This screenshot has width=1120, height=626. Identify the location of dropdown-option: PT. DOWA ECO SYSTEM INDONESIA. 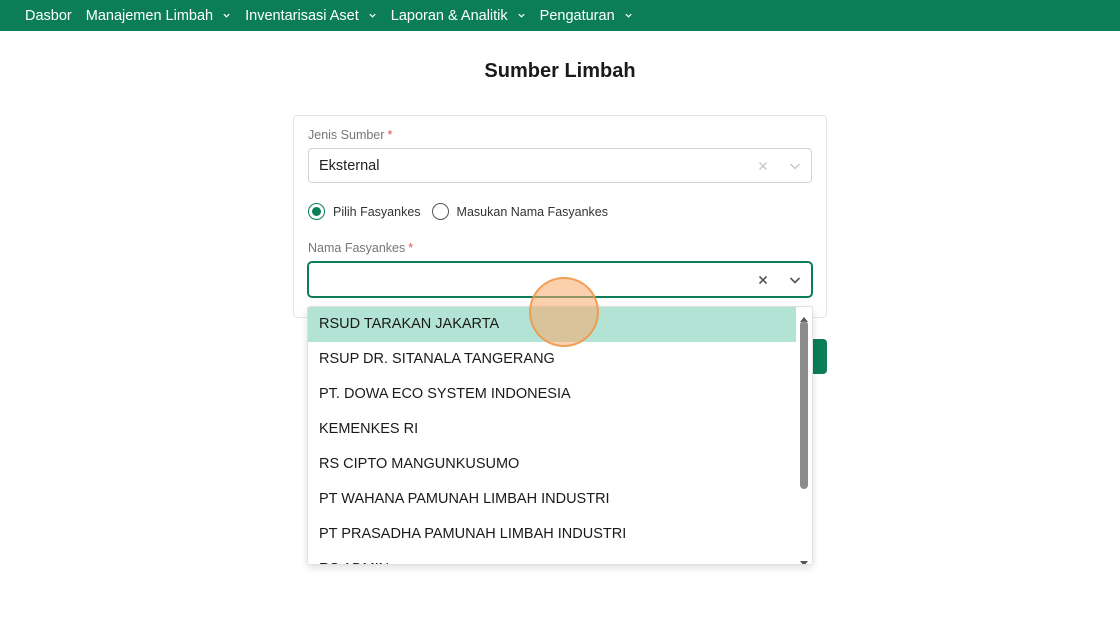
(553, 394).